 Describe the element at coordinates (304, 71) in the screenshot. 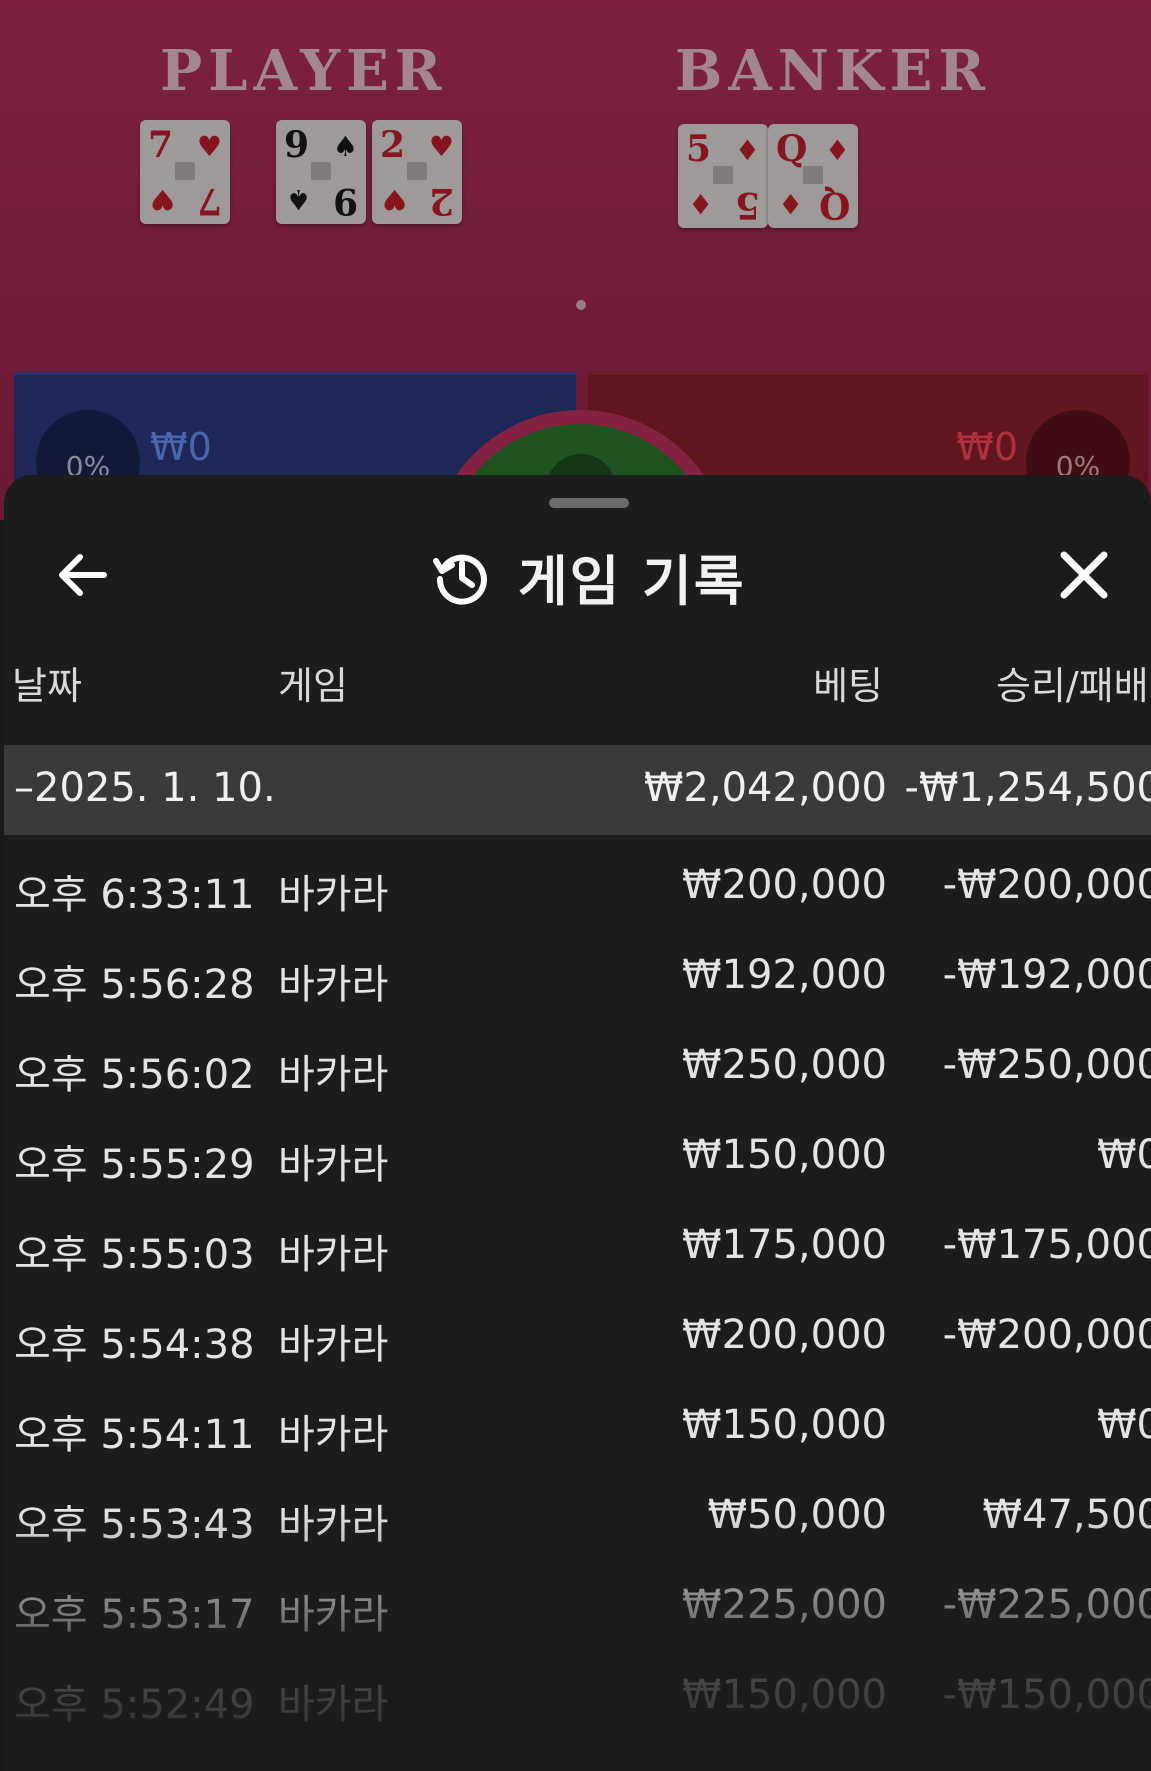

I see `player-label: PLAYER` at that location.